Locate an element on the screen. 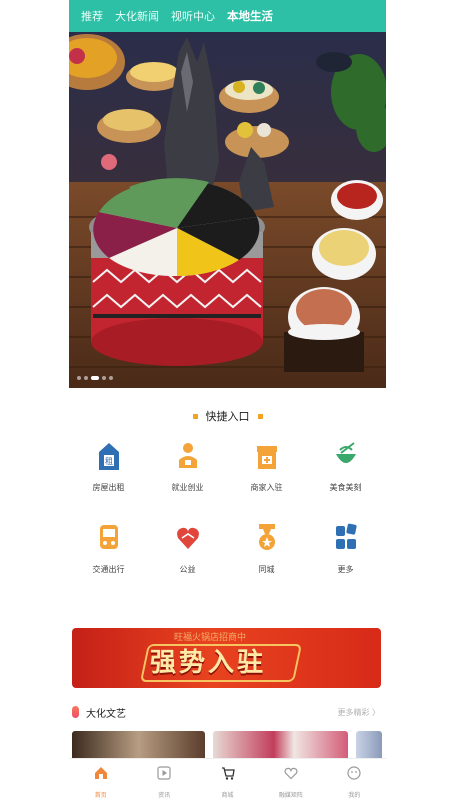 The width and height of the screenshot is (450, 800). house-rent-icon: 租 is located at coordinates (108, 456).